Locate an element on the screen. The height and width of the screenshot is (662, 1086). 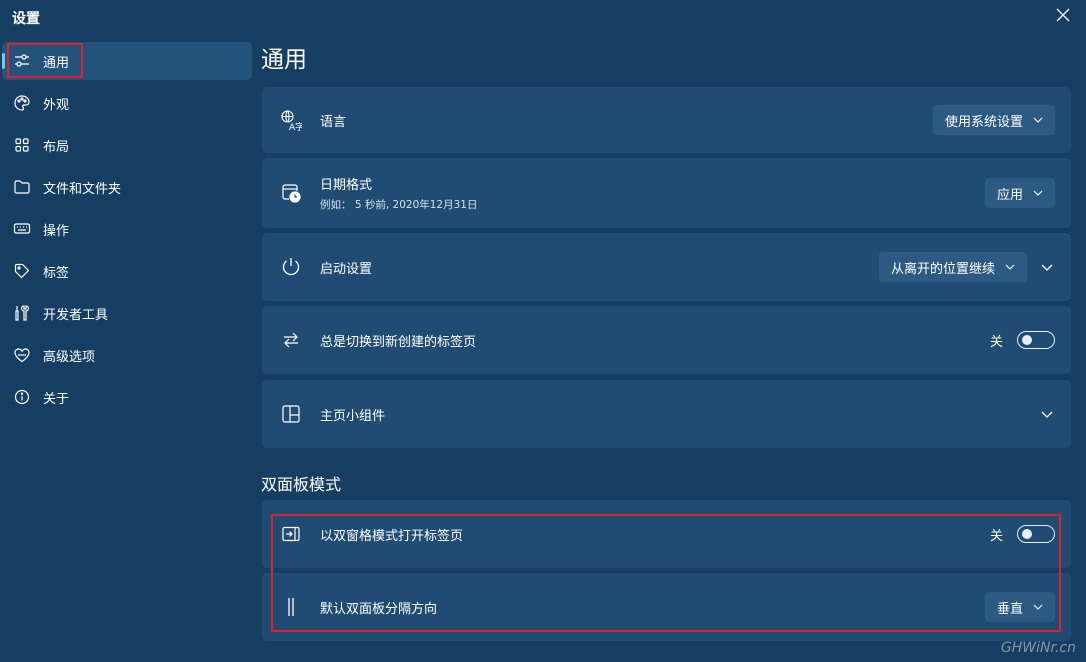
language-dropdown: 使用系统设置 is located at coordinates (993, 120).